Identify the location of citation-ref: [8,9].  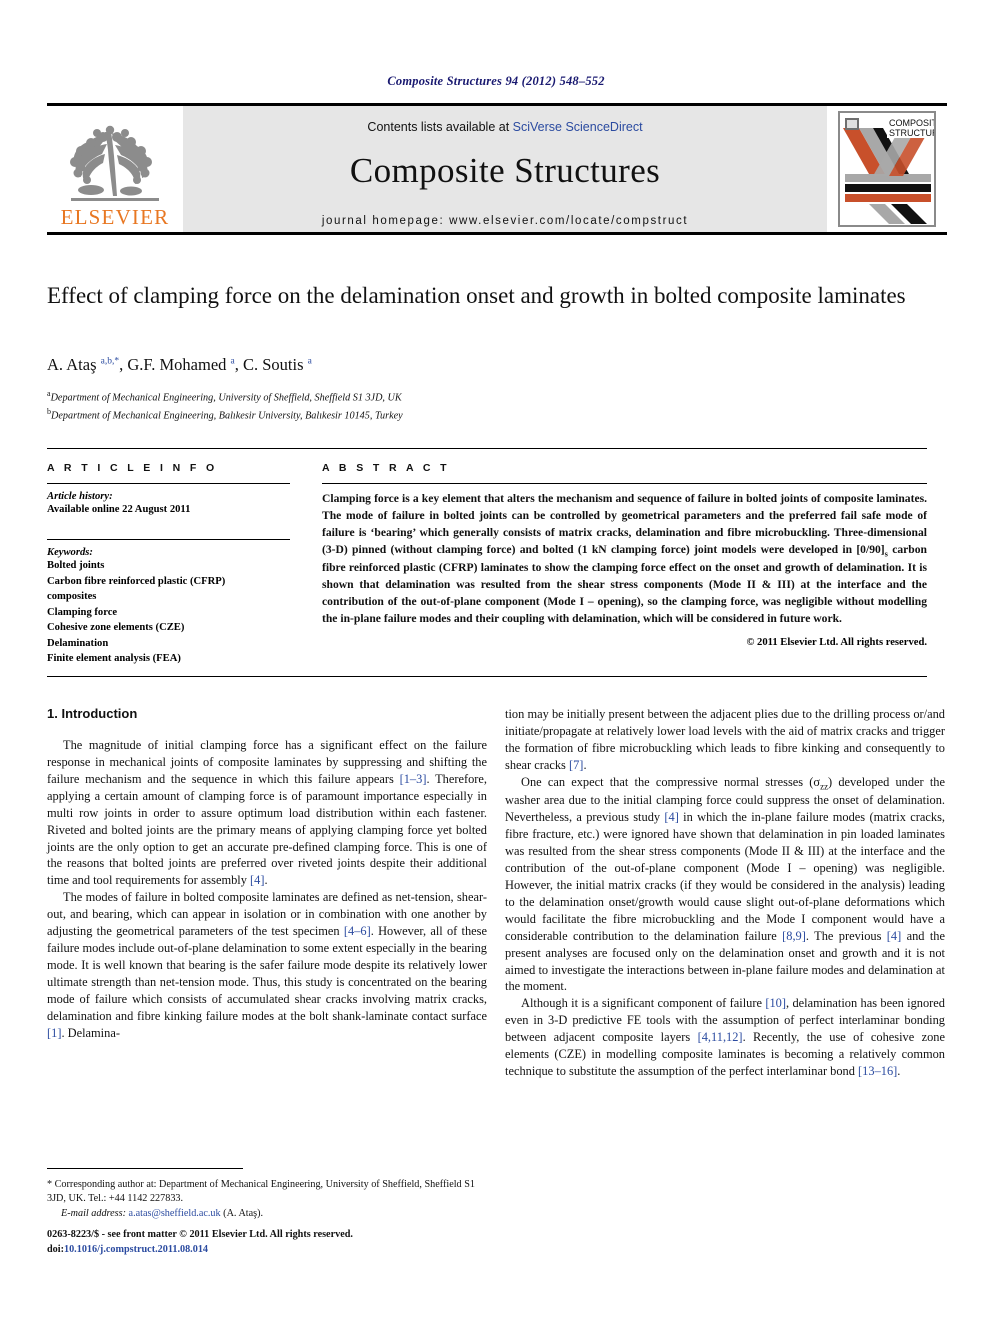
(794, 936).